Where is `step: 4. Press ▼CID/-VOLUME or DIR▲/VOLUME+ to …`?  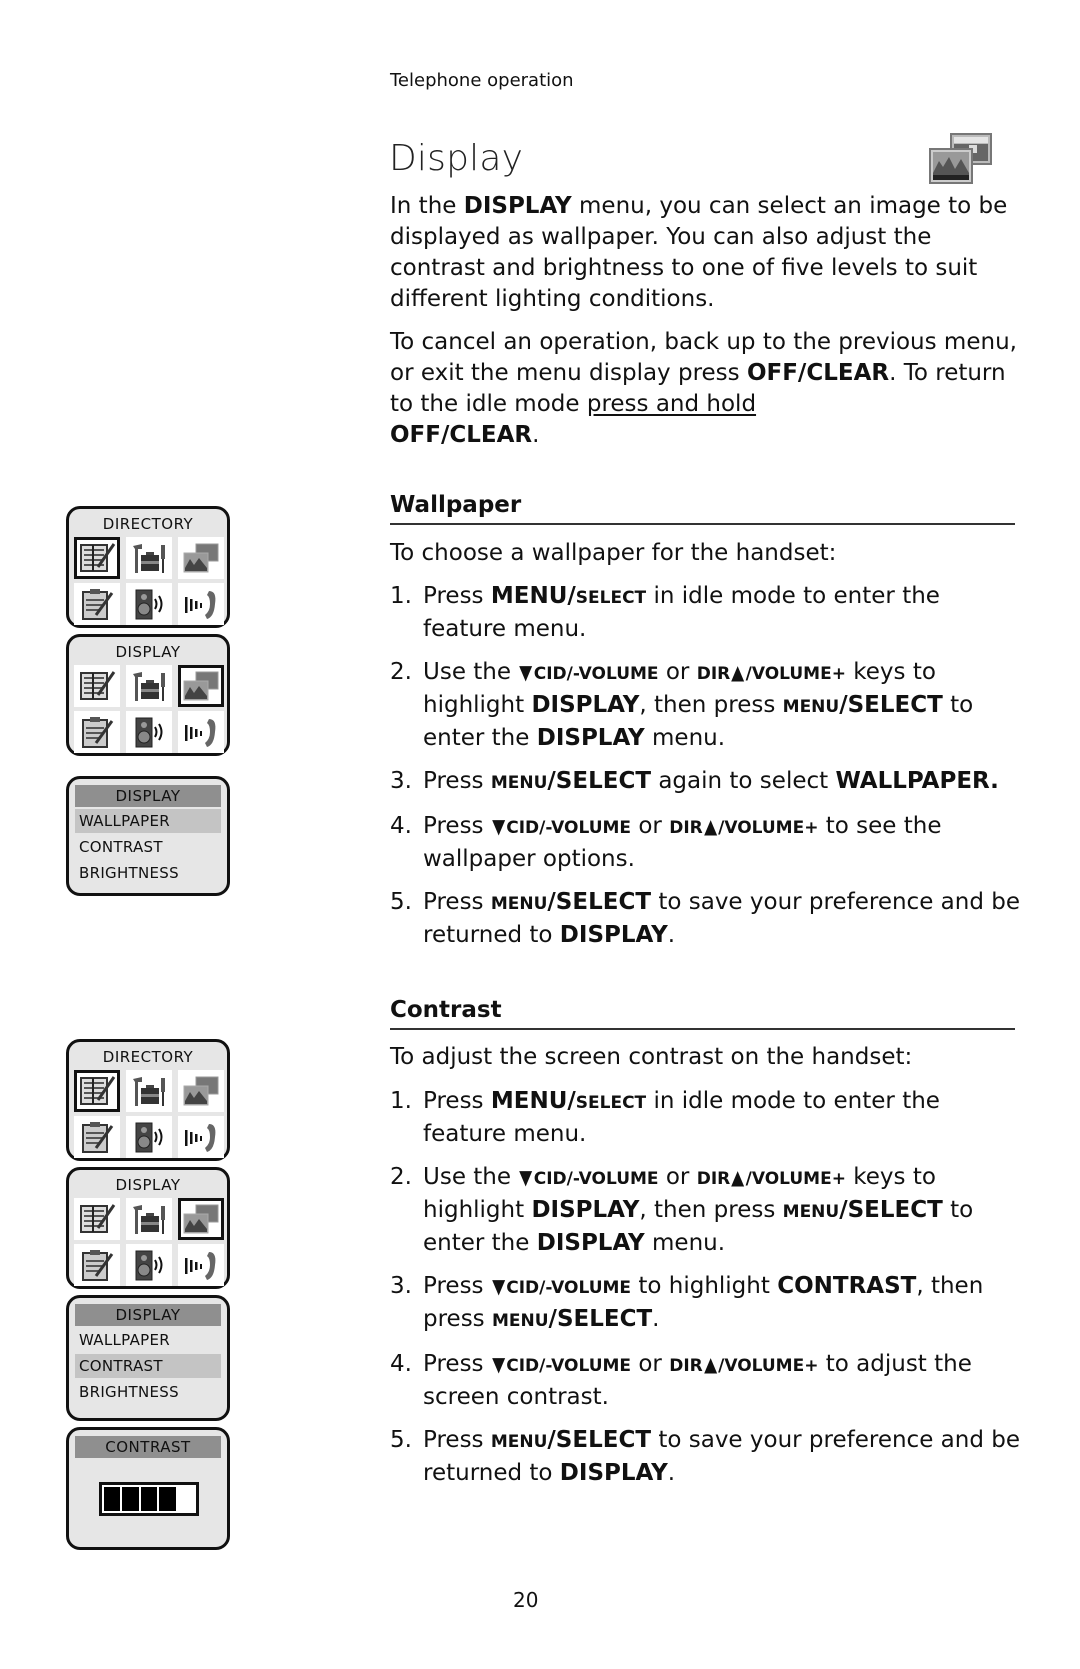 step: 4. Press ▼CID/-VOLUME or DIR▲/VOLUME+ to … is located at coordinates (710, 1381).